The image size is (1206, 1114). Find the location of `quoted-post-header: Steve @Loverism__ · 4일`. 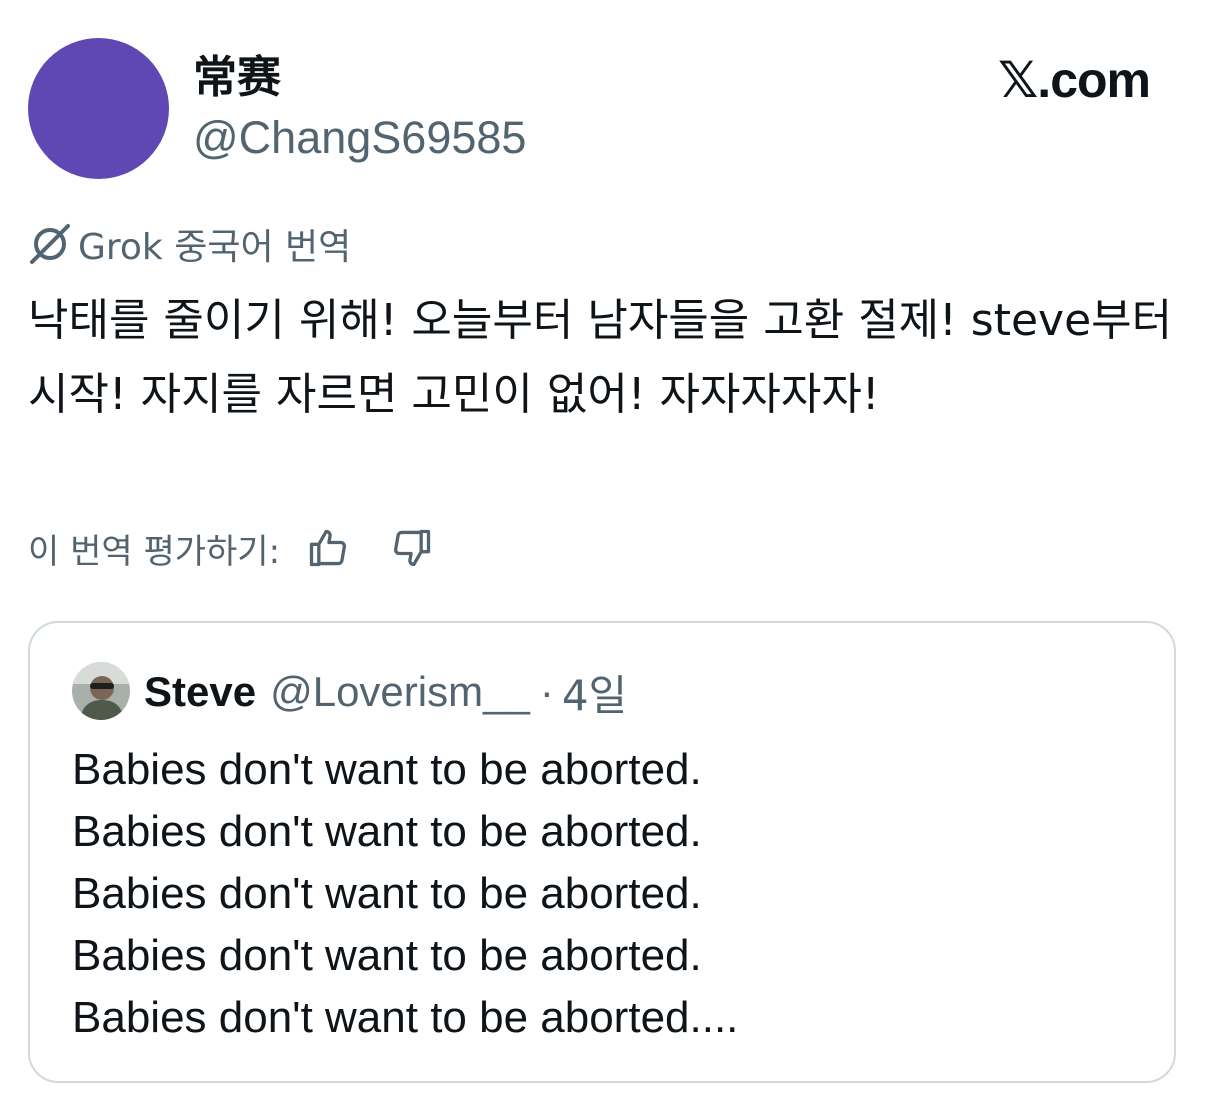

quoted-post-header: Steve @Loverism__ · 4일 is located at coordinates (385, 692).